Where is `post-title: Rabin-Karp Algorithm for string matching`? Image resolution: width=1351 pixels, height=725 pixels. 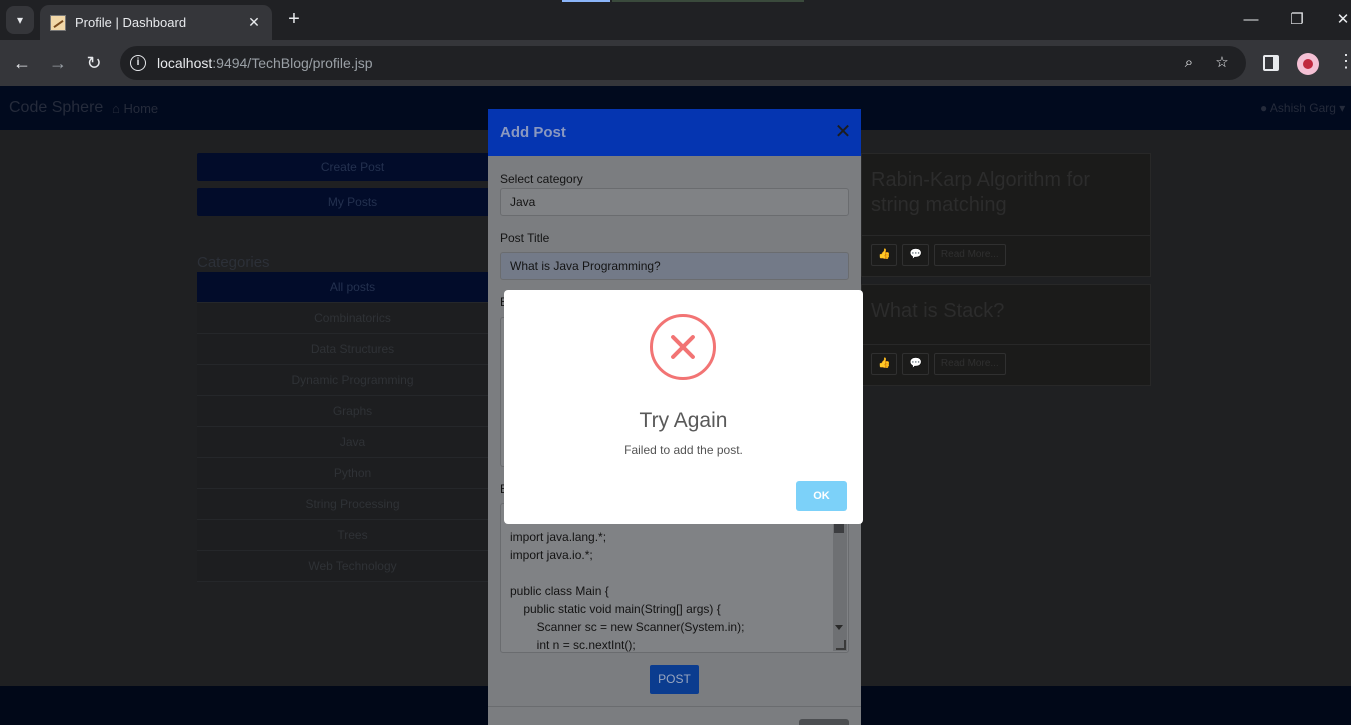
post-title: Rabin-Karp Algorithm for string matching is located at coordinates (1006, 195).